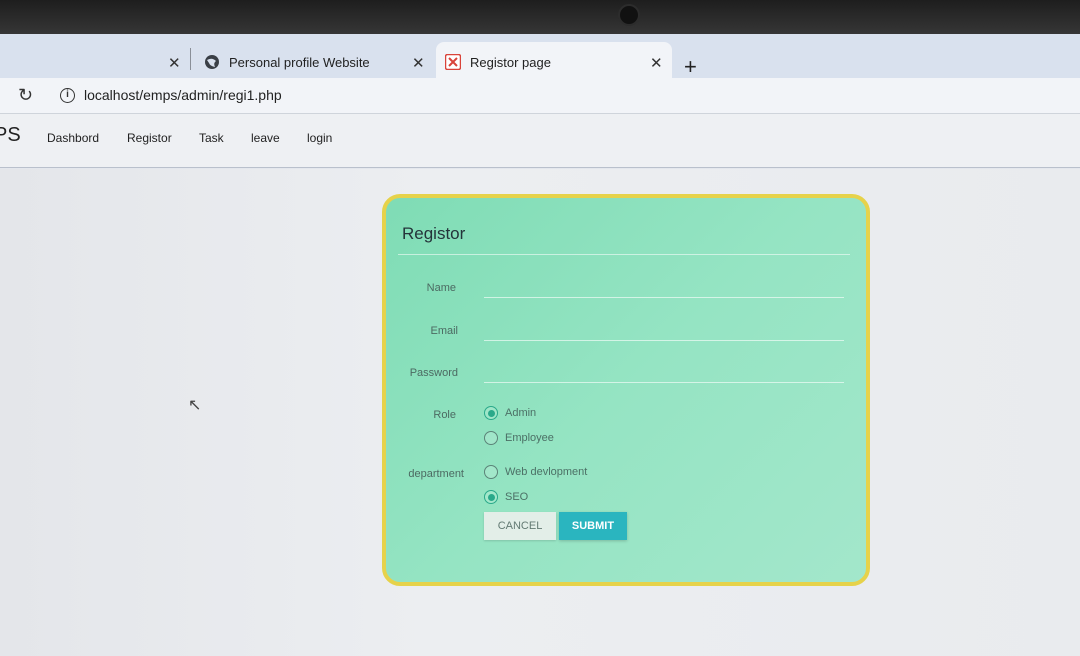 The image size is (1080, 656). What do you see at coordinates (67, 95) in the screenshot?
I see `info-icon: i` at bounding box center [67, 95].